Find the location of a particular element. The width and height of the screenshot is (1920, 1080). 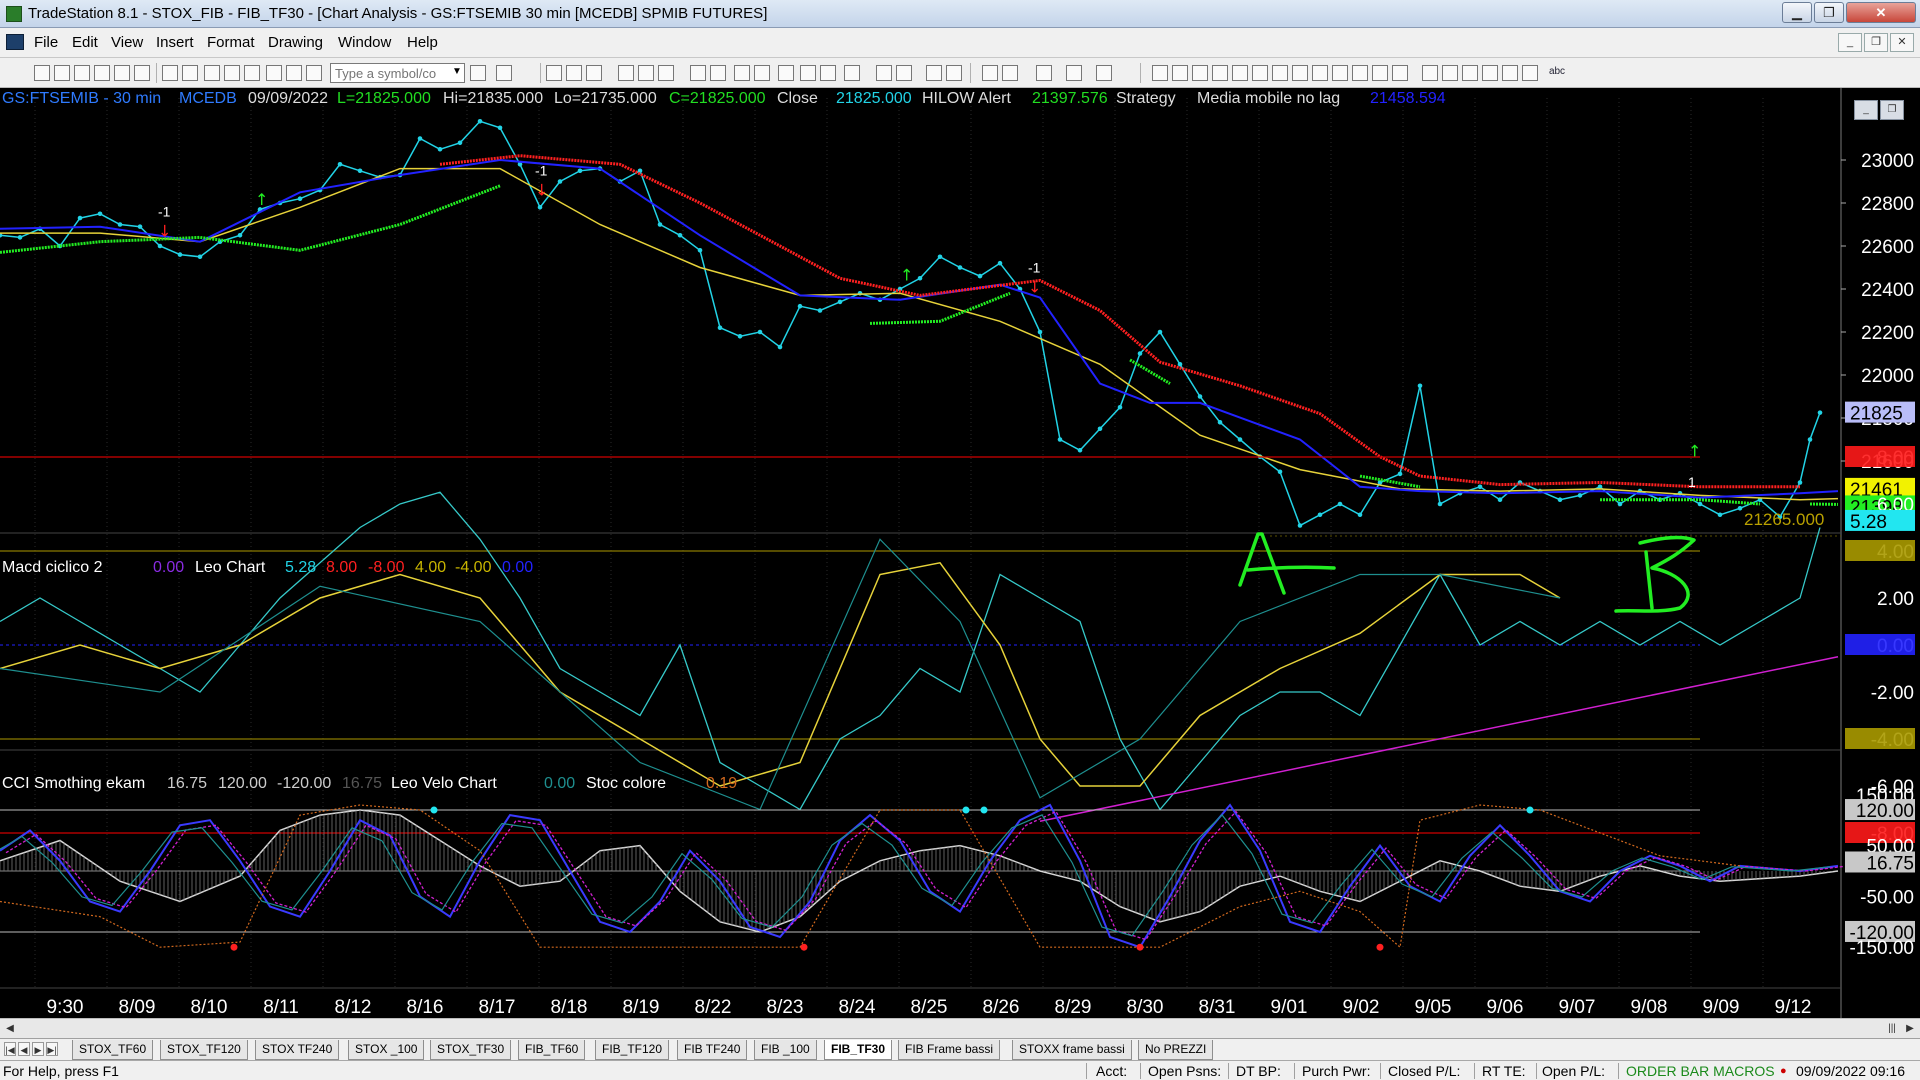

open-workspace-icon is located at coordinates (82, 73).